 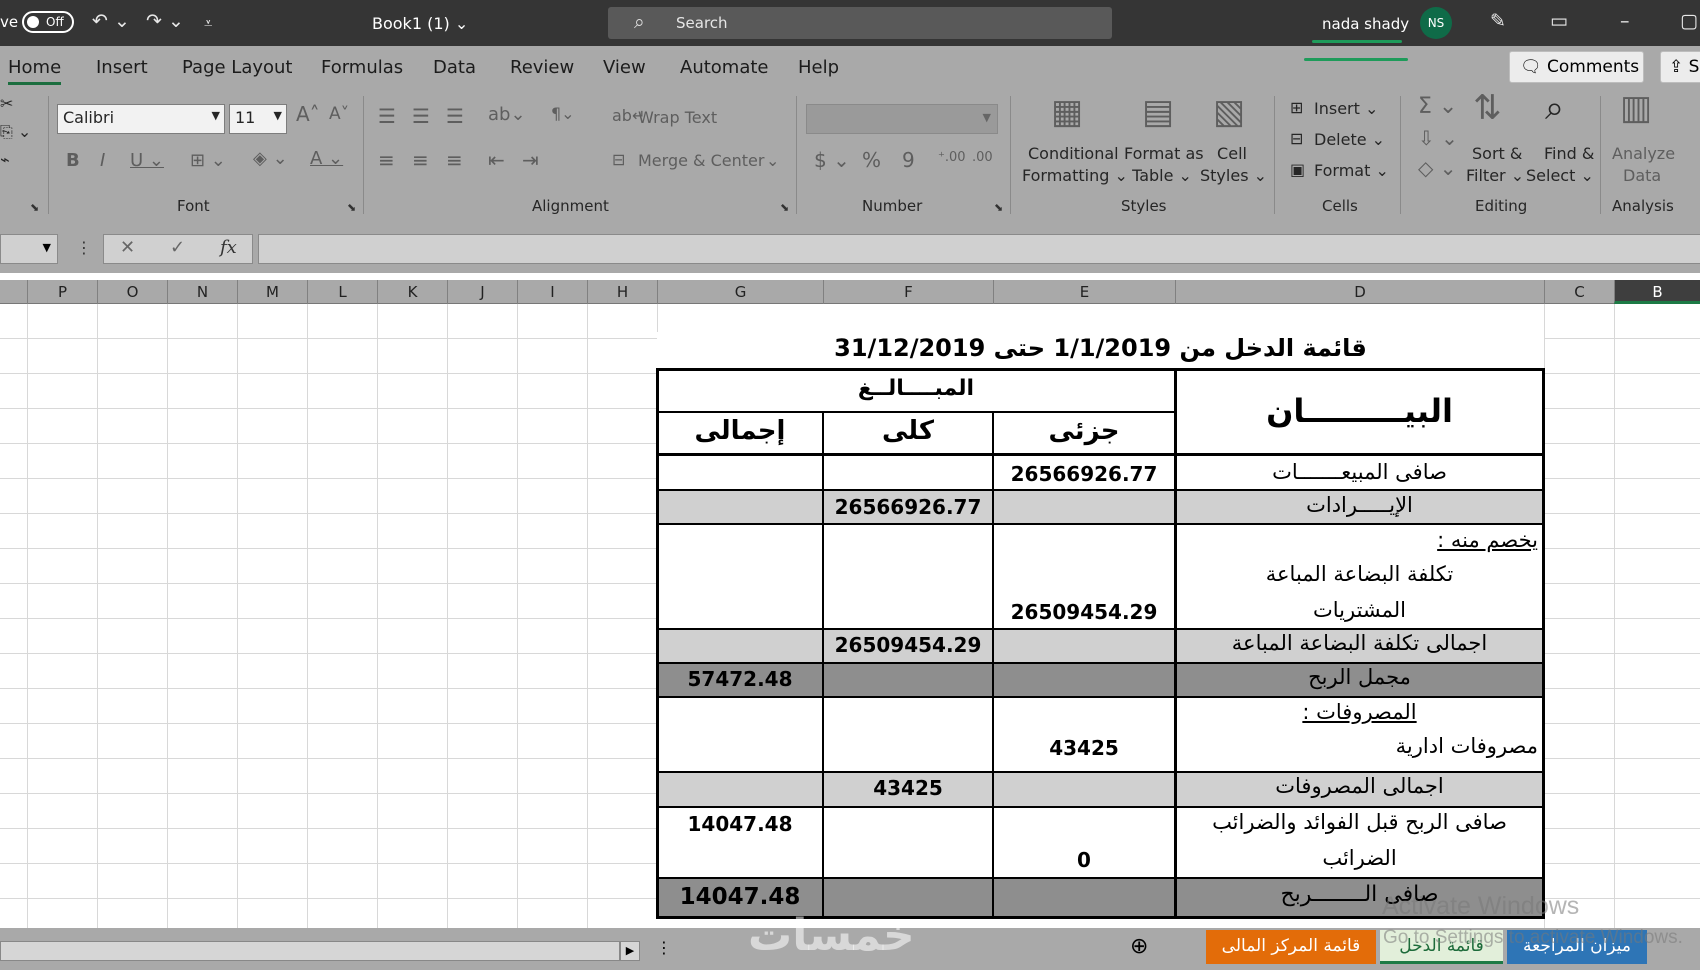 I want to click on format-cells-label: Format ⌄, so click(x=1351, y=170).